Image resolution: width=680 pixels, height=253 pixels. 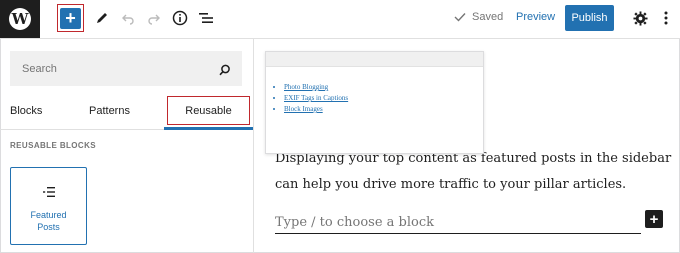 What do you see at coordinates (126, 68) in the screenshot?
I see `search-input` at bounding box center [126, 68].